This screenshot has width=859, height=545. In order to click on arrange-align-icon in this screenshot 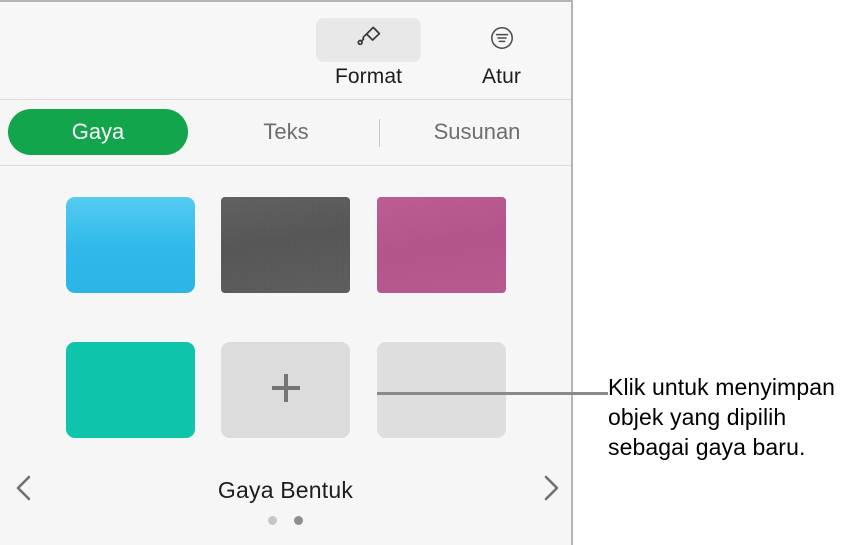, I will do `click(502, 40)`.